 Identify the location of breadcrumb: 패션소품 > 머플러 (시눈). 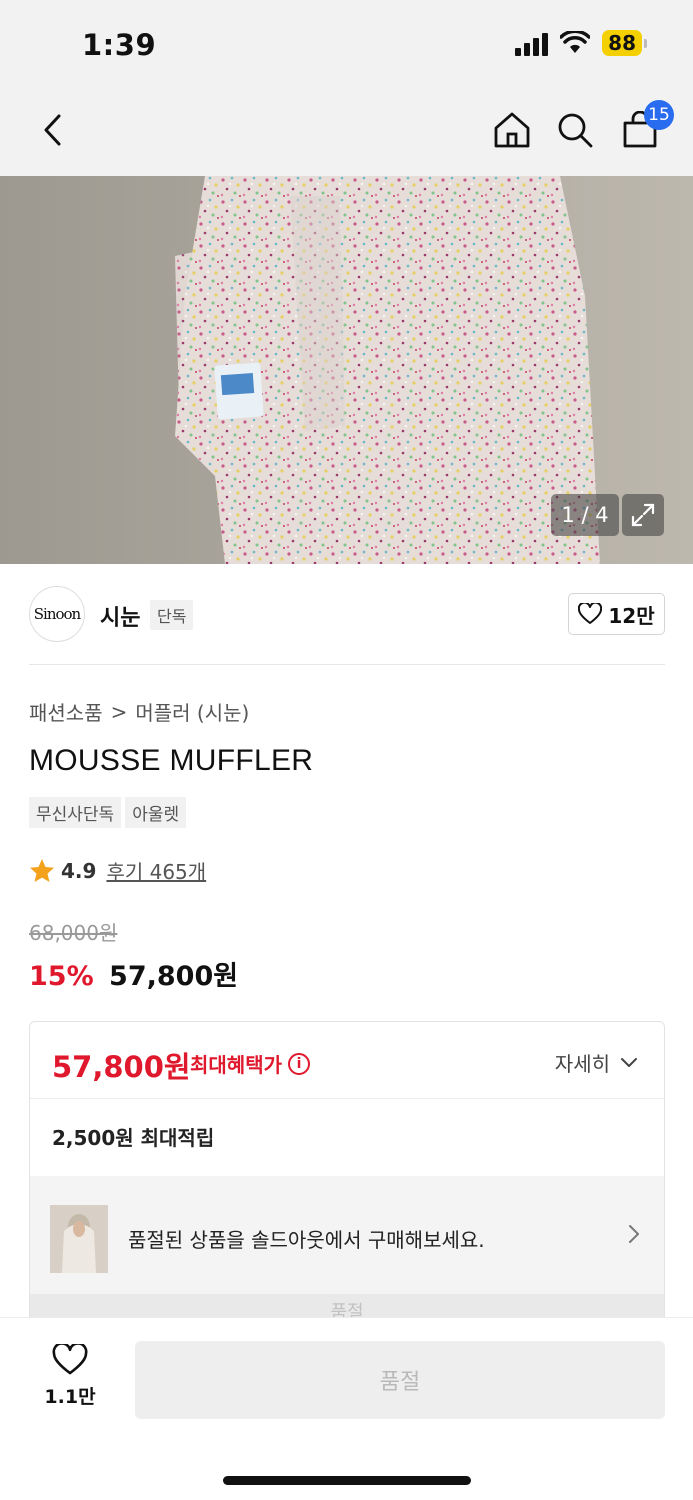
(139, 711).